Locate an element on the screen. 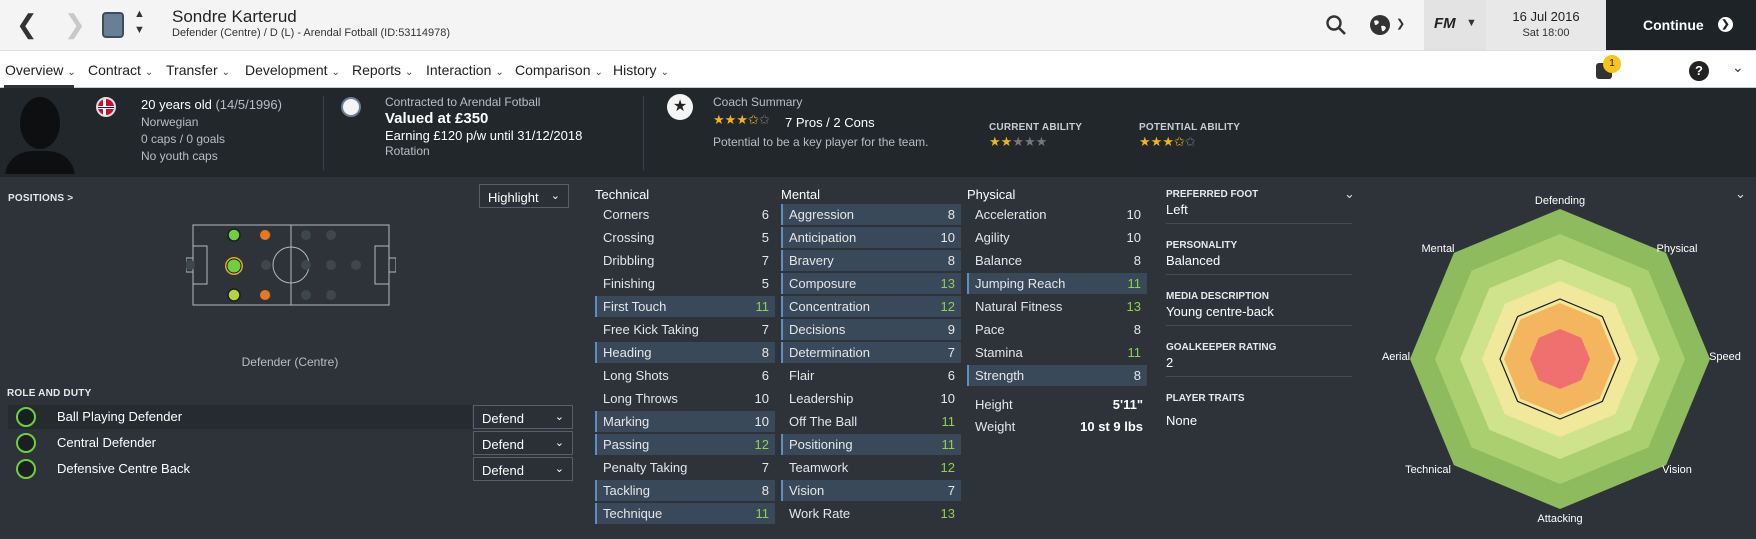 The height and width of the screenshot is (539, 1756). attribute-row: Passing 12 is located at coordinates (685, 444).